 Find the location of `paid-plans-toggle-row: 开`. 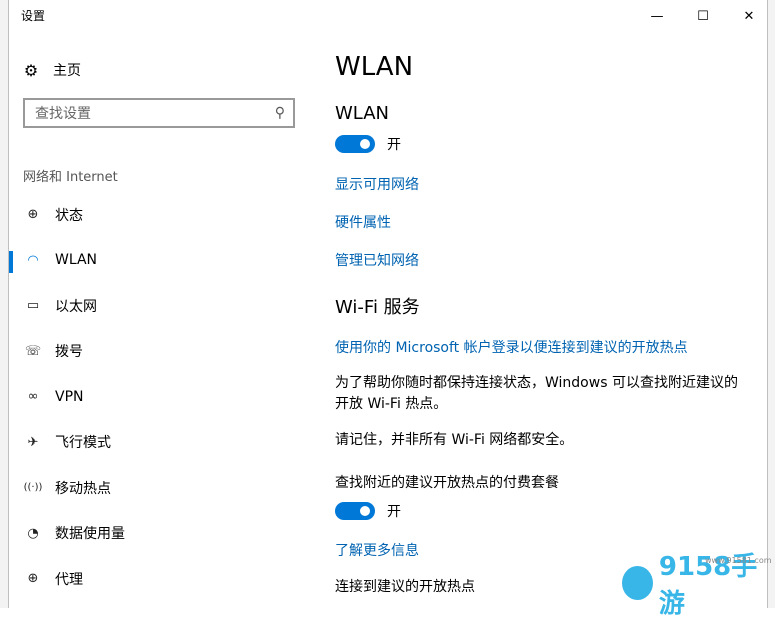

paid-plans-toggle-row: 开 is located at coordinates (368, 511).